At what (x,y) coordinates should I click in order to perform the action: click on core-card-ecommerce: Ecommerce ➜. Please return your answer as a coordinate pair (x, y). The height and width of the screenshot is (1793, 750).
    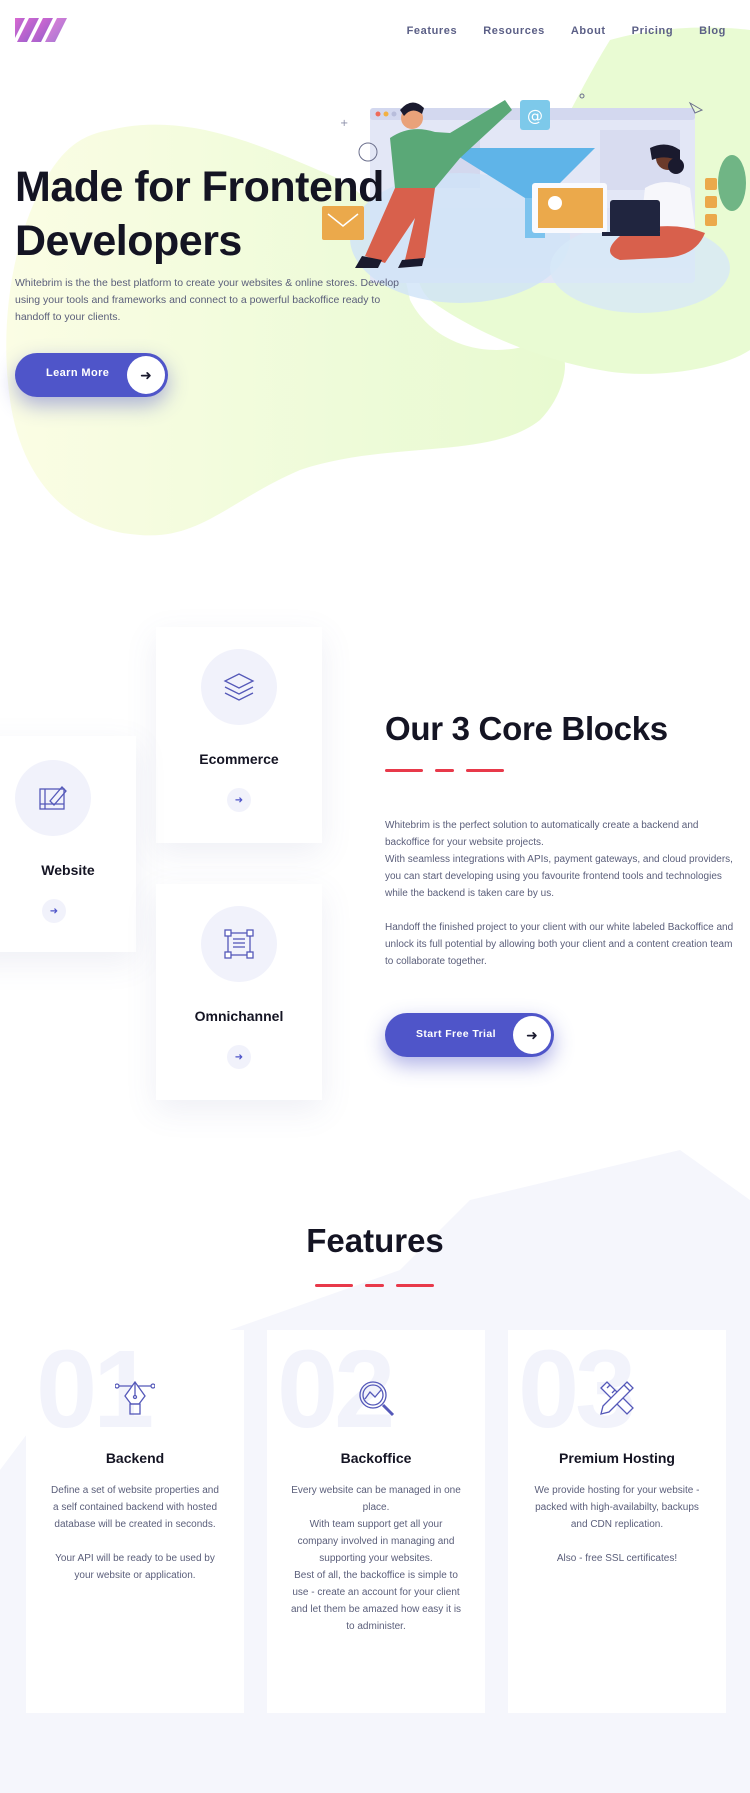
    Looking at the image, I should click on (239, 735).